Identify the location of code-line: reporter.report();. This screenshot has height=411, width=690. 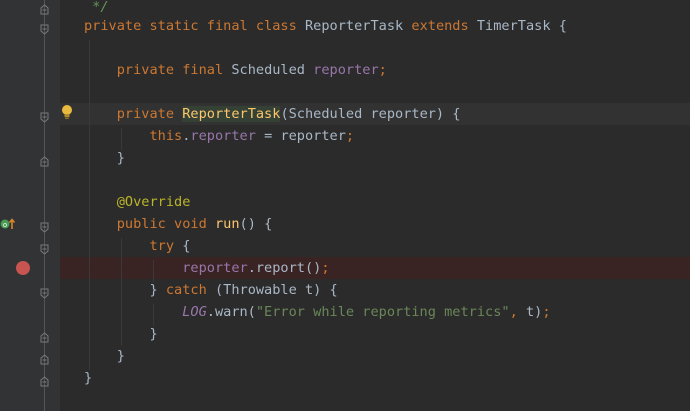
(207, 268).